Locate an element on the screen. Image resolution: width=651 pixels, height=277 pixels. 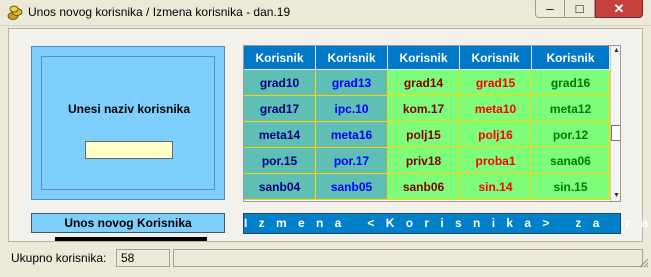
table-row: sanb04 sanb05 sanb06 sin.14 sin.15 is located at coordinates (427, 187).